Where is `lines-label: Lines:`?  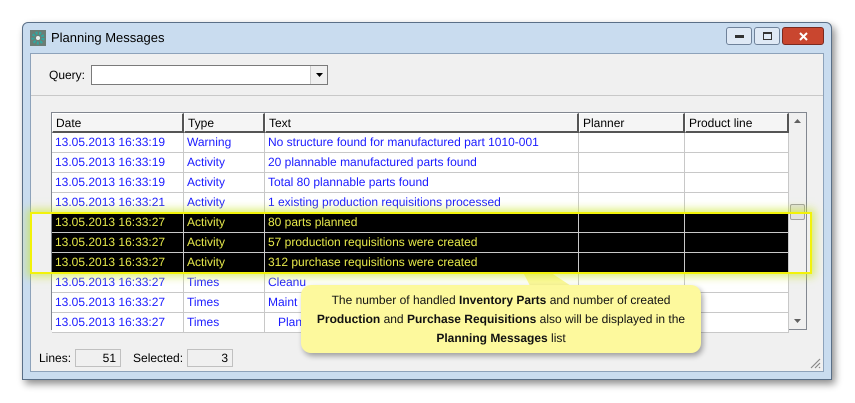 lines-label: Lines: is located at coordinates (55, 358).